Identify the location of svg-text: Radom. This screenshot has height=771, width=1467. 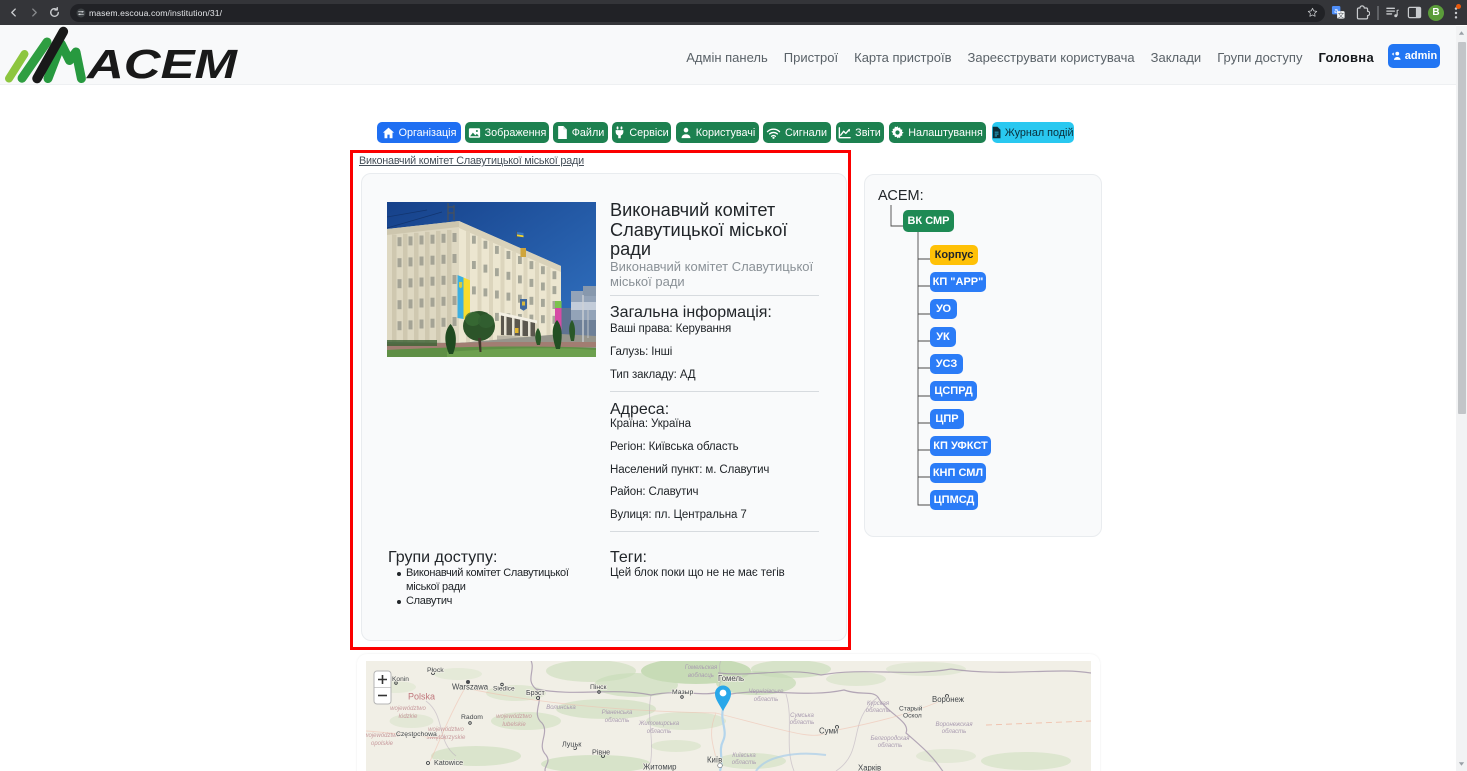
(472, 717).